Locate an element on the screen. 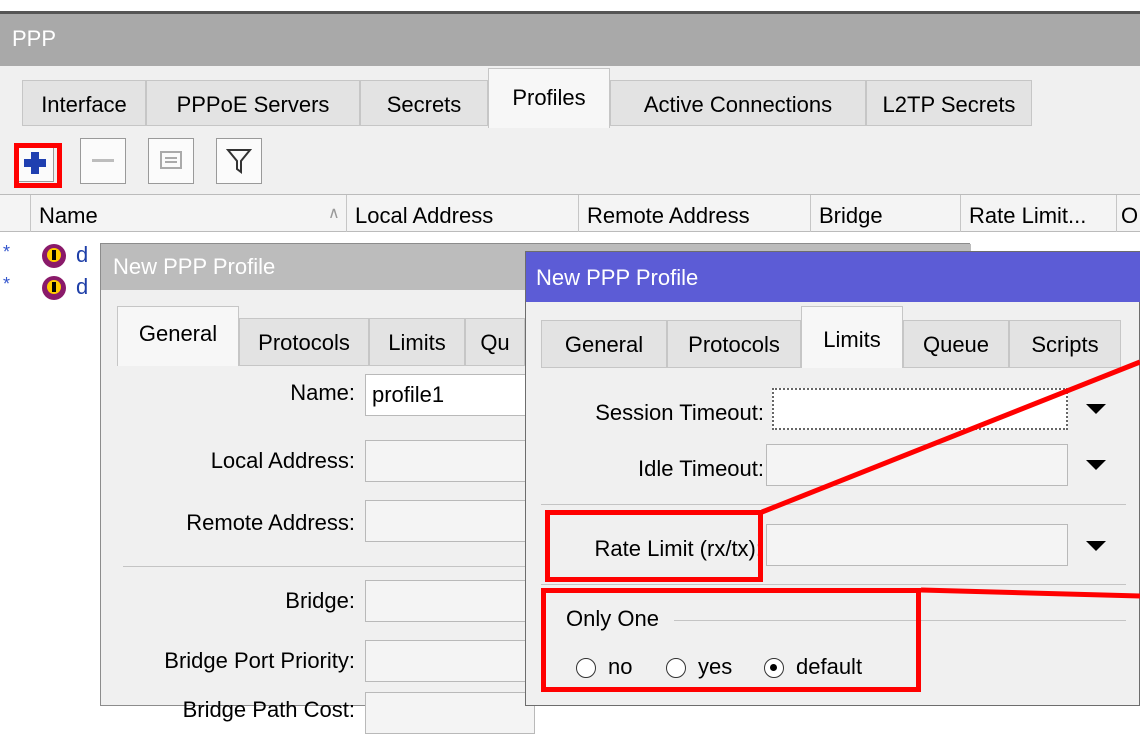 Image resolution: width=1140 pixels, height=734 pixels. bridge-path-cost-label: Bridge Path Cost: is located at coordinates (268, 709).